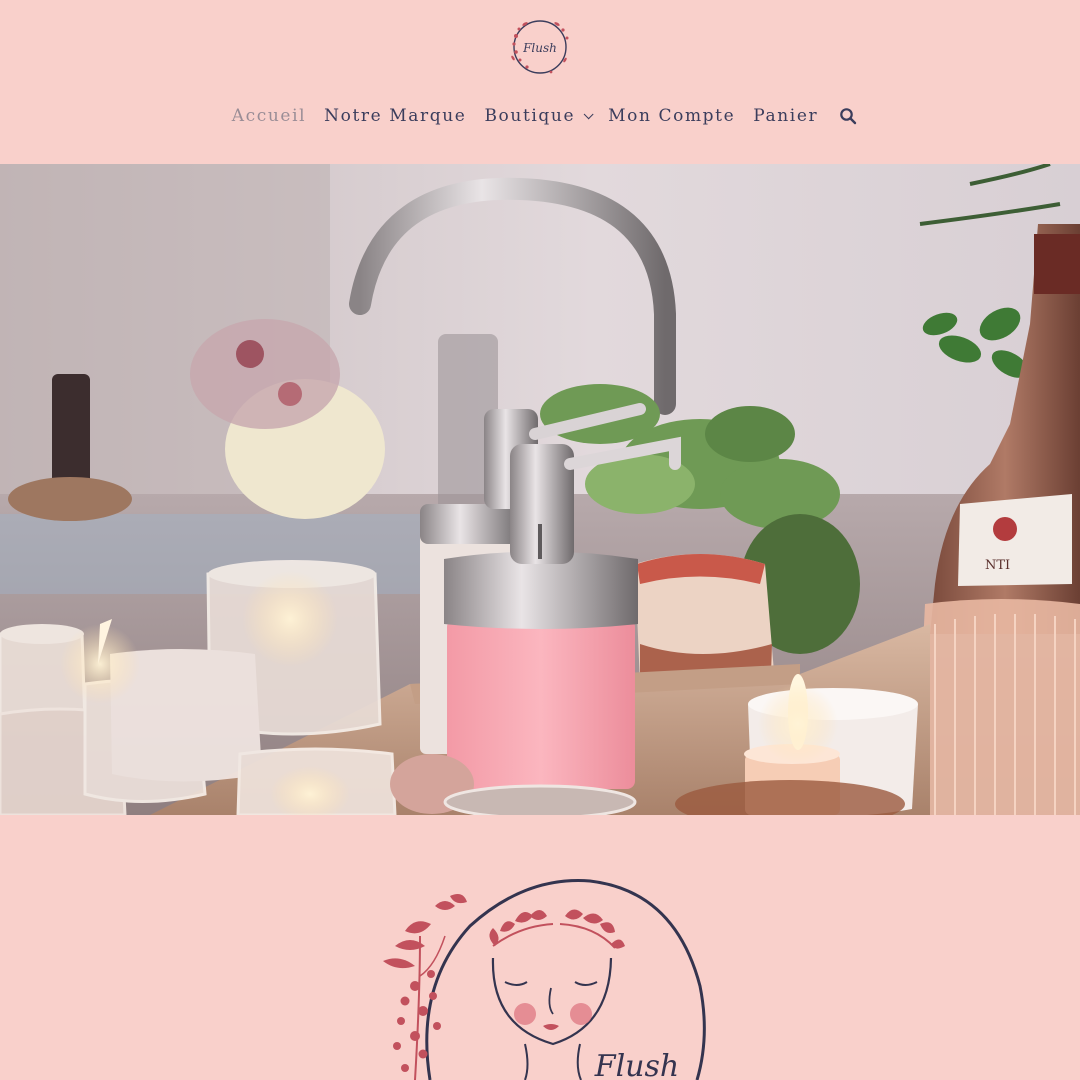 The height and width of the screenshot is (1080, 1080). I want to click on flush-wreath-logo-icon: Flush, so click(540, 47).